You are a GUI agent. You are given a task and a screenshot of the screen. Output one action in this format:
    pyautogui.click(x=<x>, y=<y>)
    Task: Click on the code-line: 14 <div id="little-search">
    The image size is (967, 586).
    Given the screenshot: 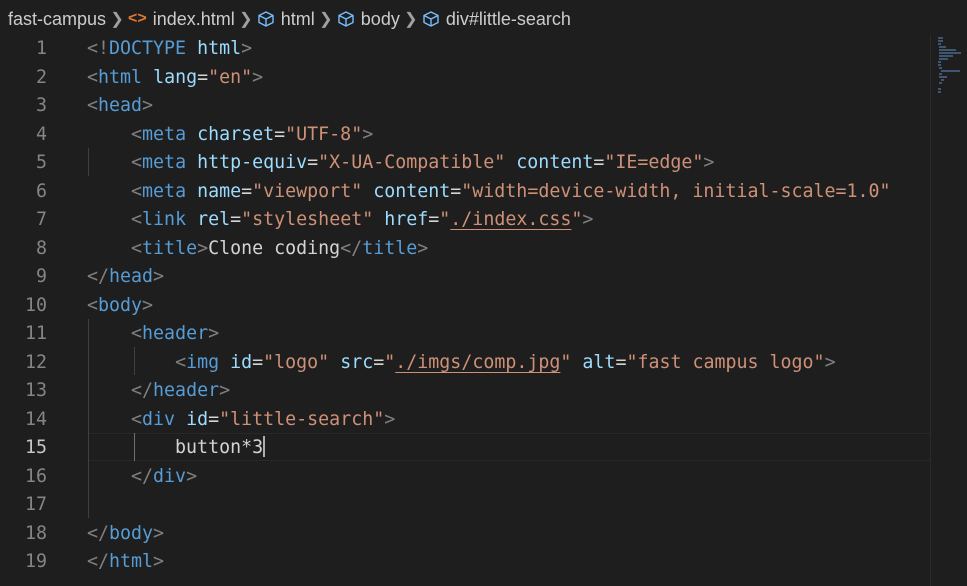 What is the action you would take?
    pyautogui.click(x=465, y=420)
    